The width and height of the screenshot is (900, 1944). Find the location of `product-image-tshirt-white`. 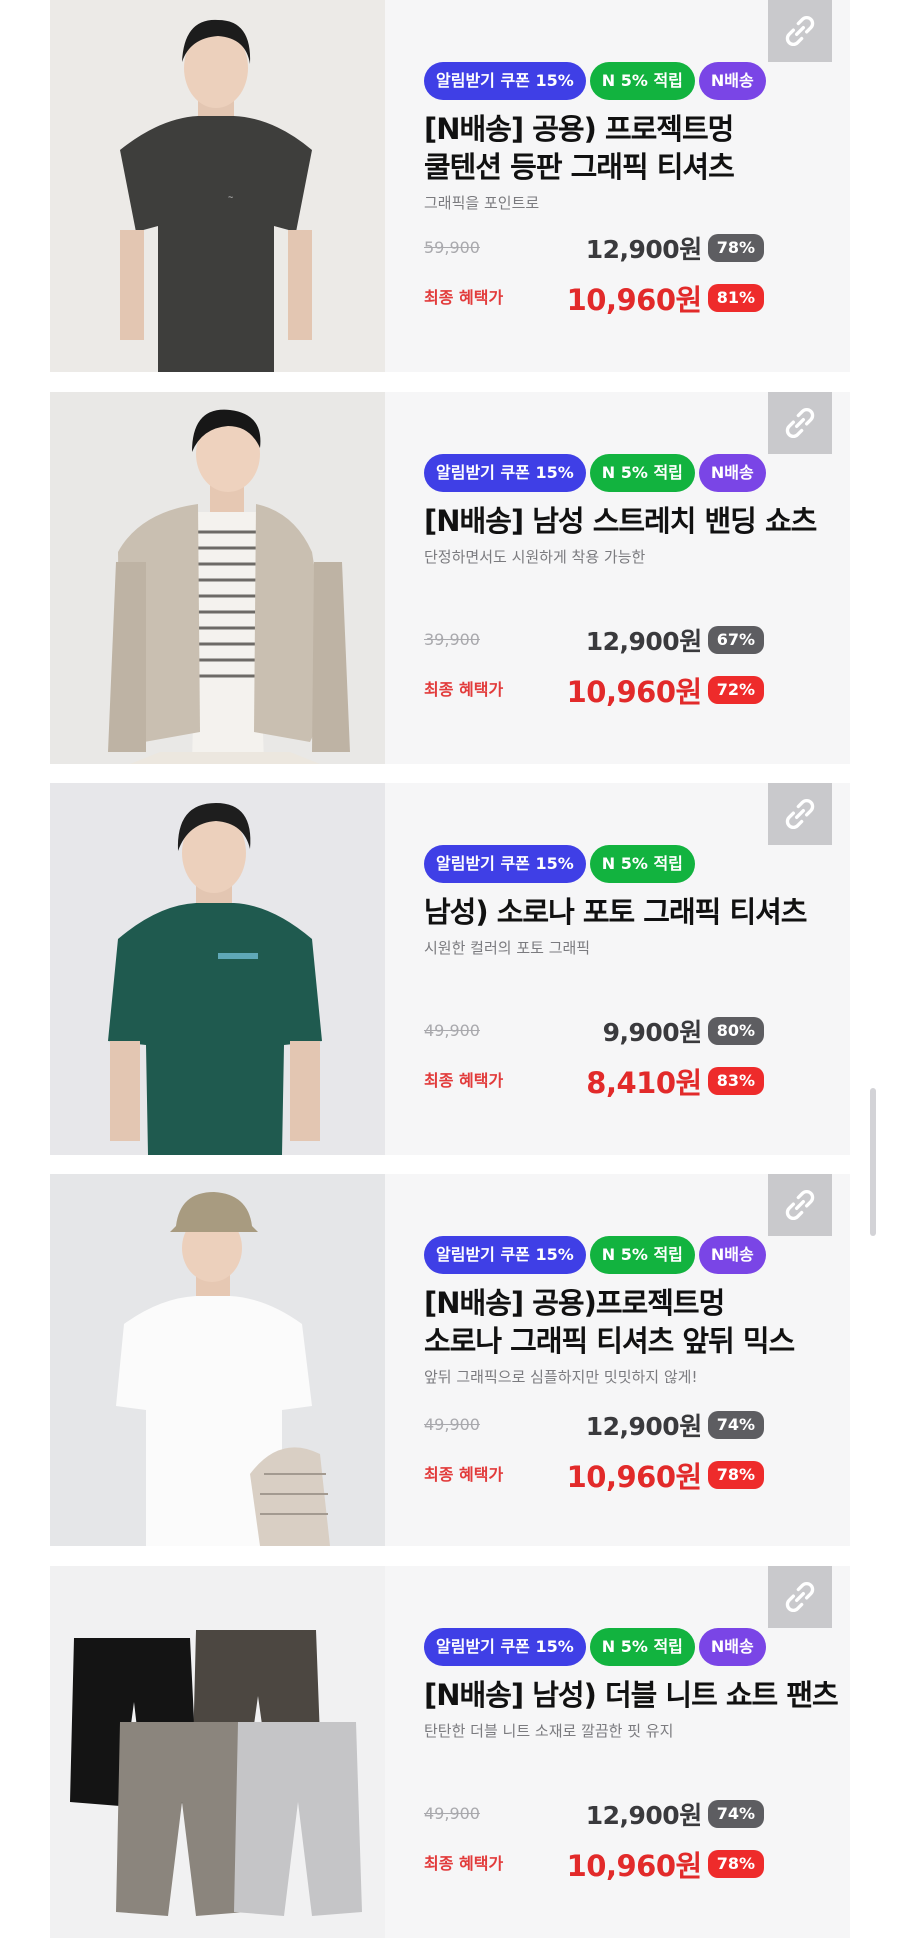

product-image-tshirt-white is located at coordinates (217, 1360).